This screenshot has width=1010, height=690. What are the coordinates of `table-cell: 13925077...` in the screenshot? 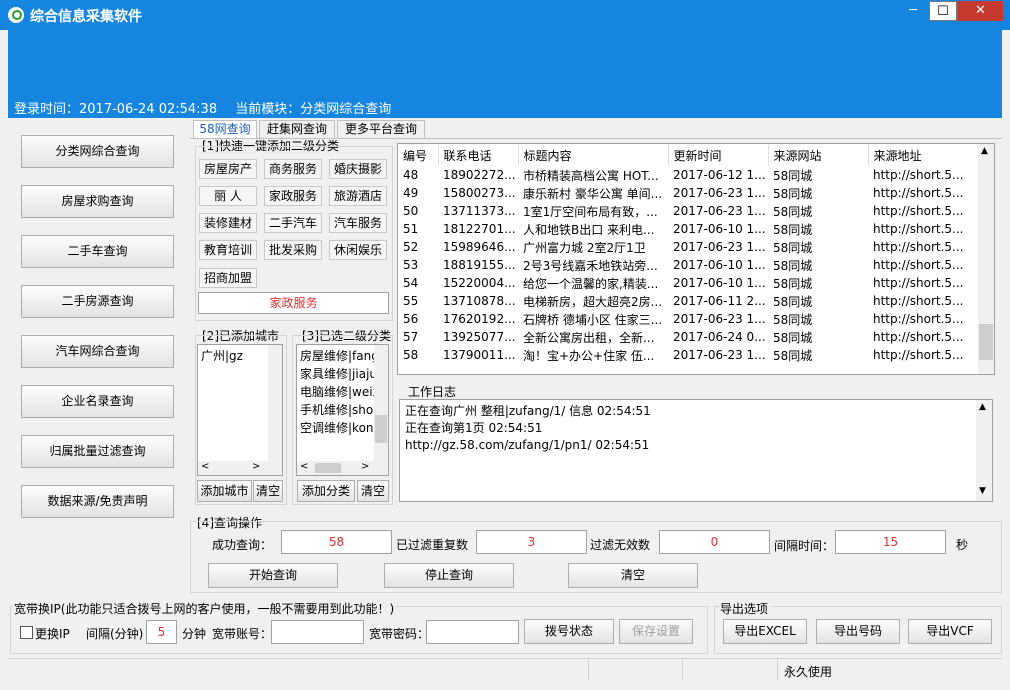 It's located at (479, 337).